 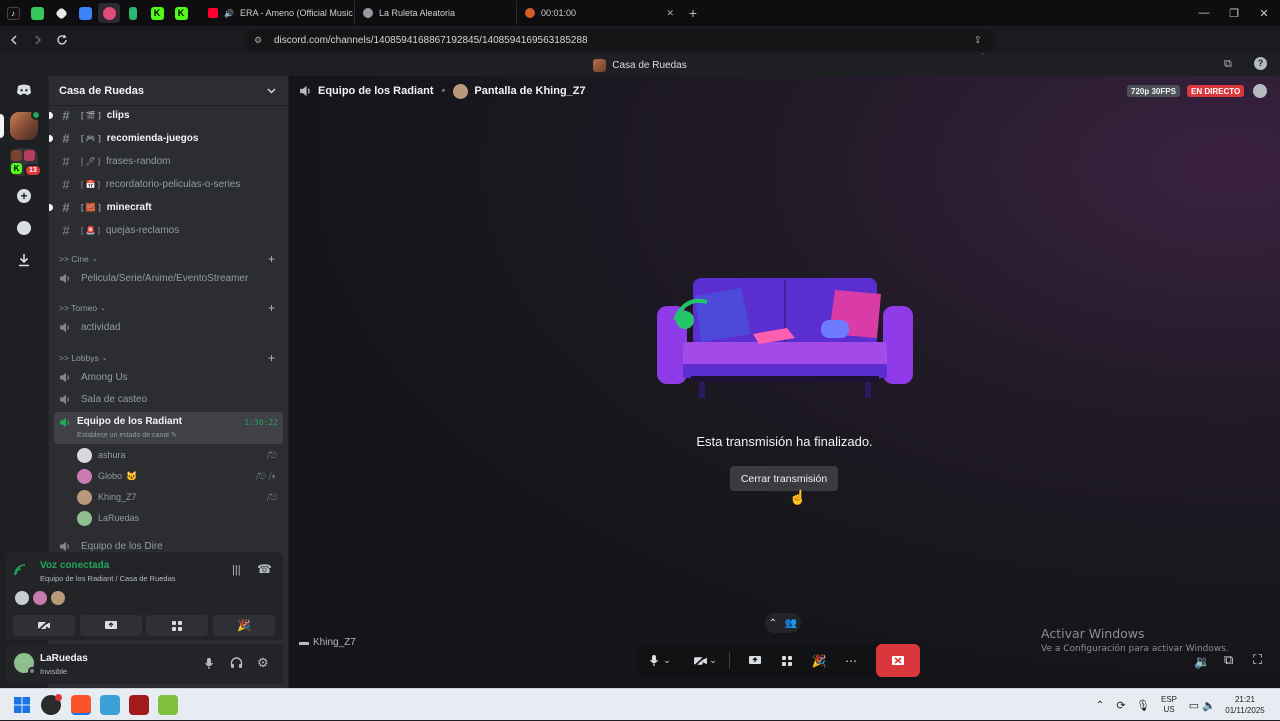 I want to click on chat-icon, so click(x=1260, y=91).